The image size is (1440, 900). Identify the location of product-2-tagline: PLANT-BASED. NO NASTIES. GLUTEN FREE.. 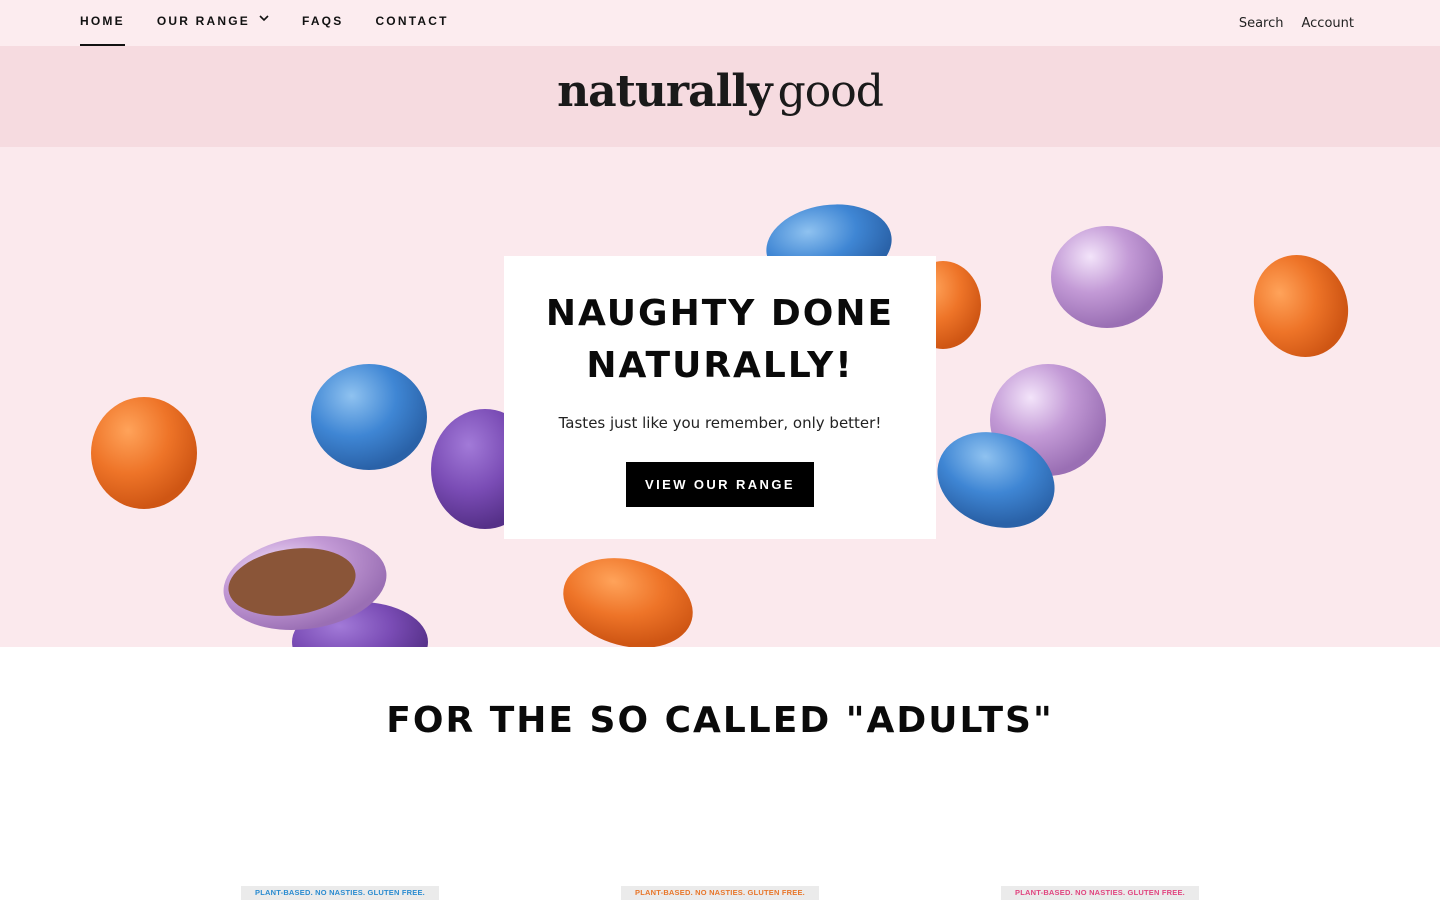
(720, 892).